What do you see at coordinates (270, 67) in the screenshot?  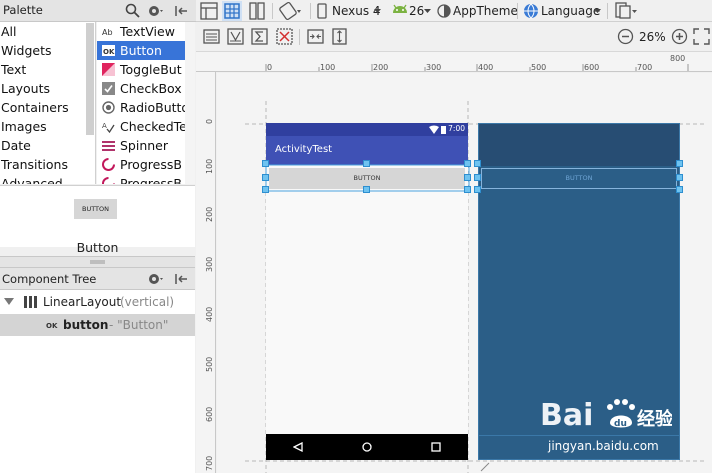 I see `ruler-label: 0` at bounding box center [270, 67].